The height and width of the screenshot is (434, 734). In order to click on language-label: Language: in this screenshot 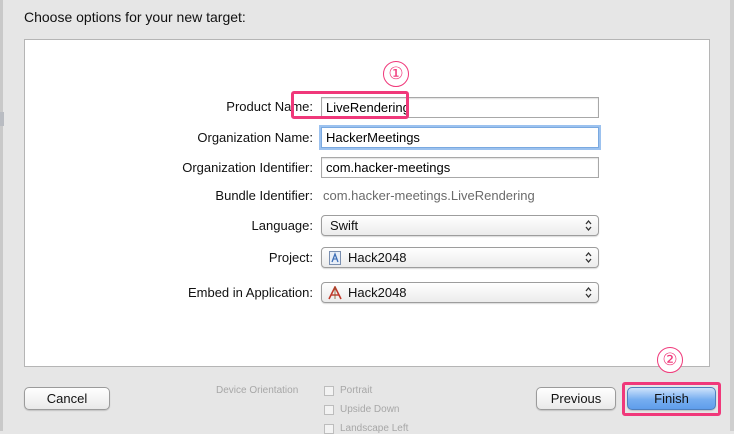, I will do `click(282, 225)`.